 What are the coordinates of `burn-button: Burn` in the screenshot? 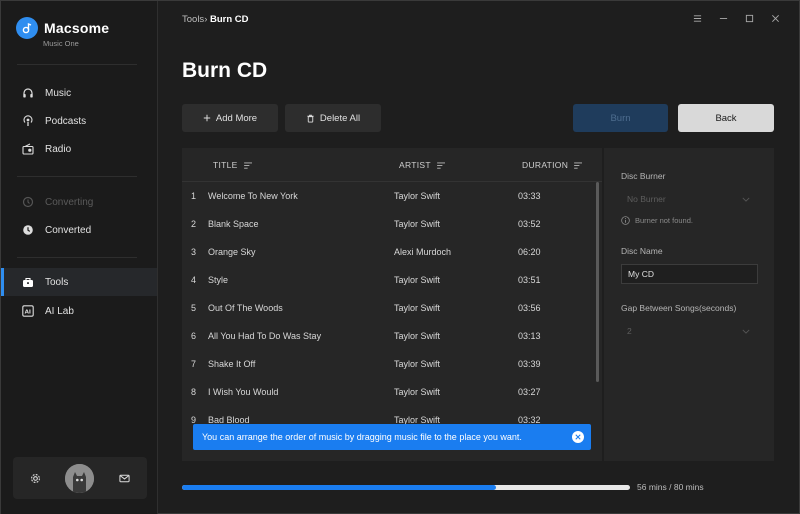 It's located at (620, 118).